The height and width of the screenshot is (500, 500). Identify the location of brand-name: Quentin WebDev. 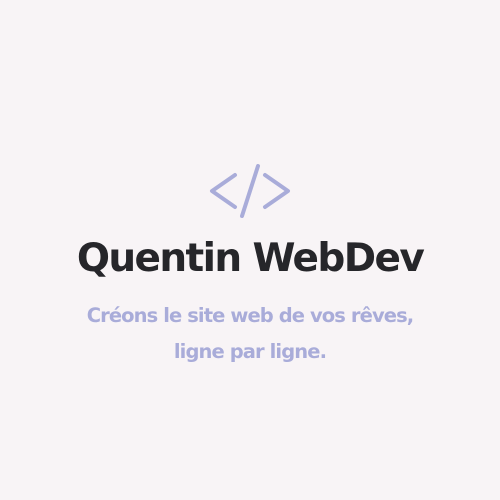
(250, 258).